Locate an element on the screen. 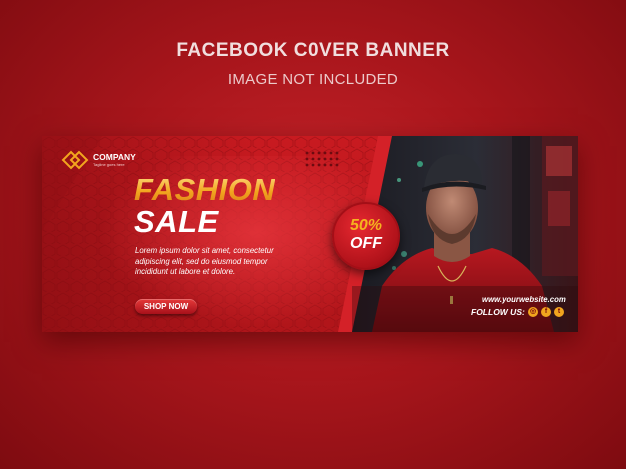  follow-us-label: FOLLOW US: is located at coordinates (498, 312).